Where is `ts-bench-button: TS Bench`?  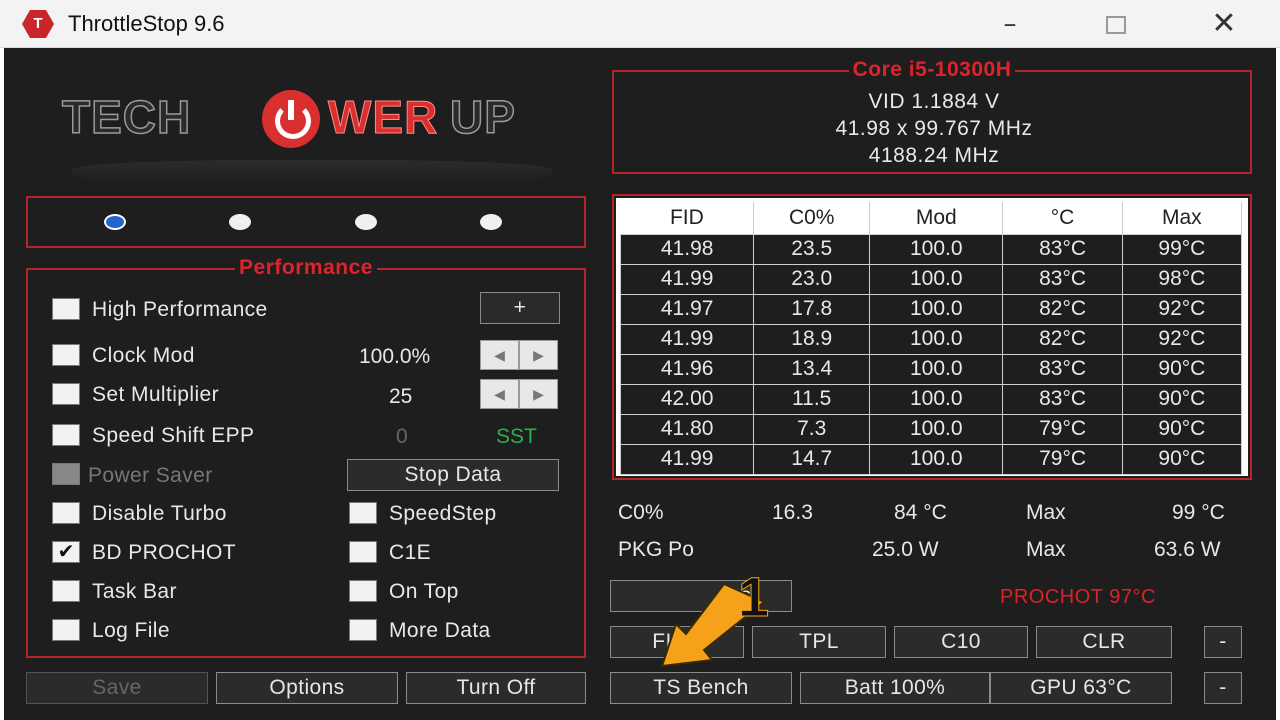
ts-bench-button: TS Bench is located at coordinates (701, 688).